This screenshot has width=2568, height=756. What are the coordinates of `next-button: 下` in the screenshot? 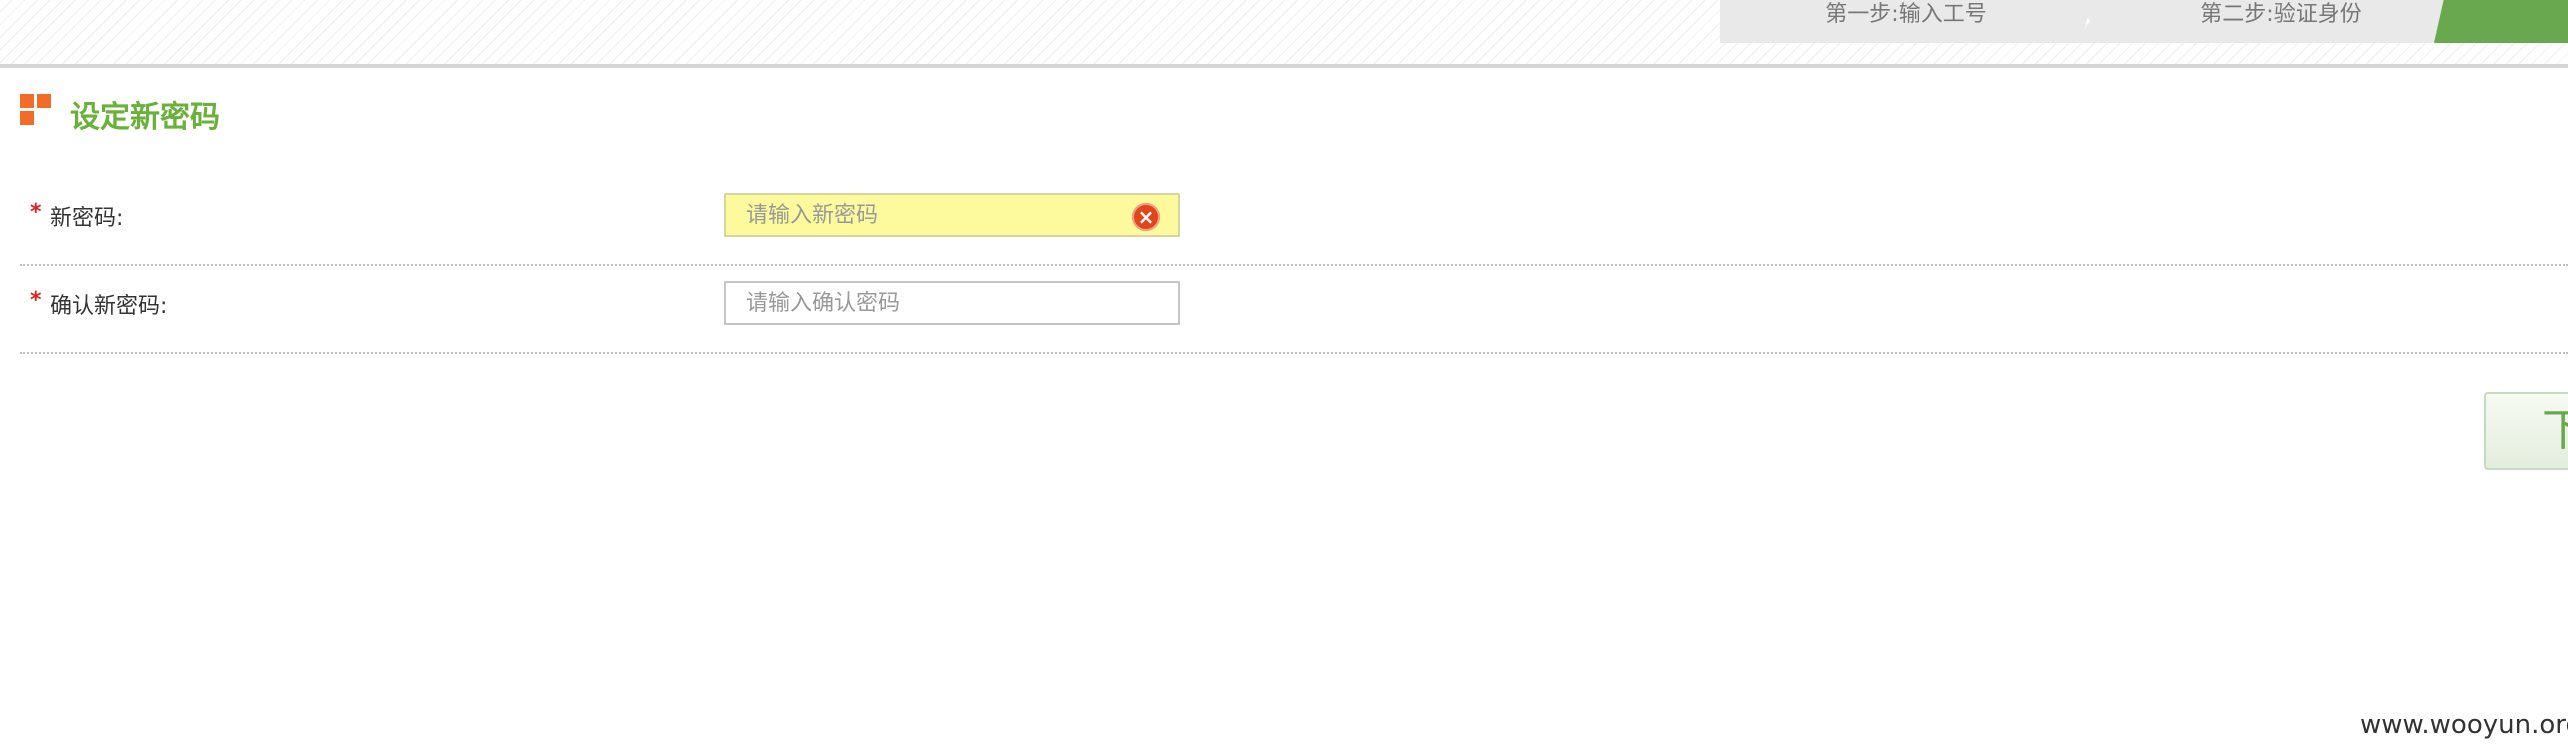 It's located at (2526, 431).